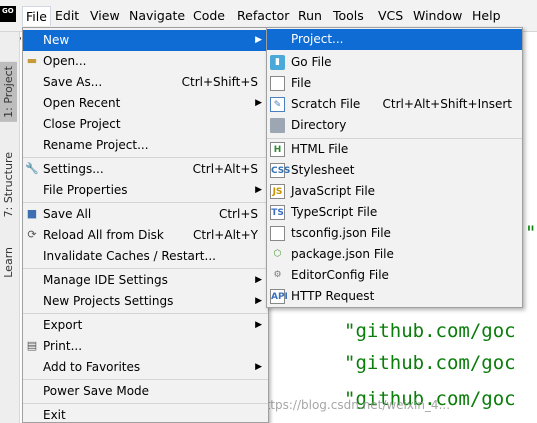 This screenshot has width=537, height=423. Describe the element at coordinates (32, 234) in the screenshot. I see `reload-icon: ⟳` at that location.